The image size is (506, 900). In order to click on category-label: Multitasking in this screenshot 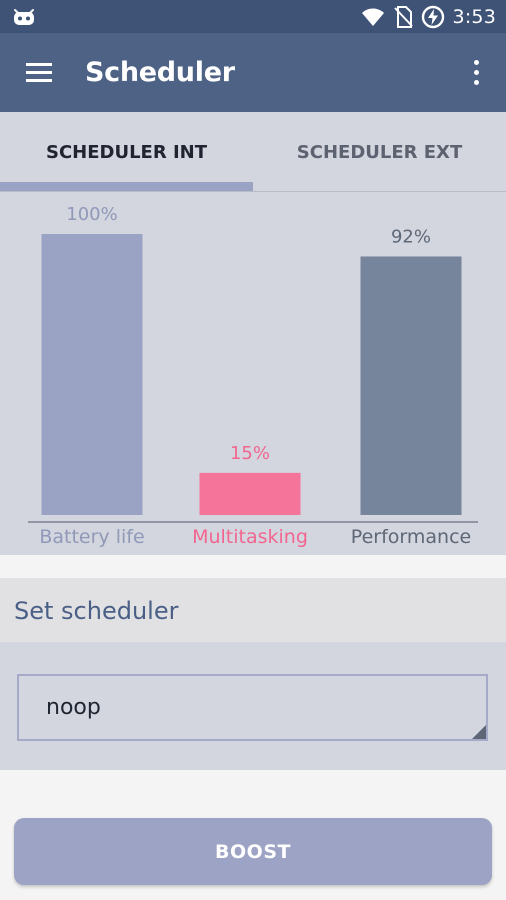, I will do `click(250, 537)`.